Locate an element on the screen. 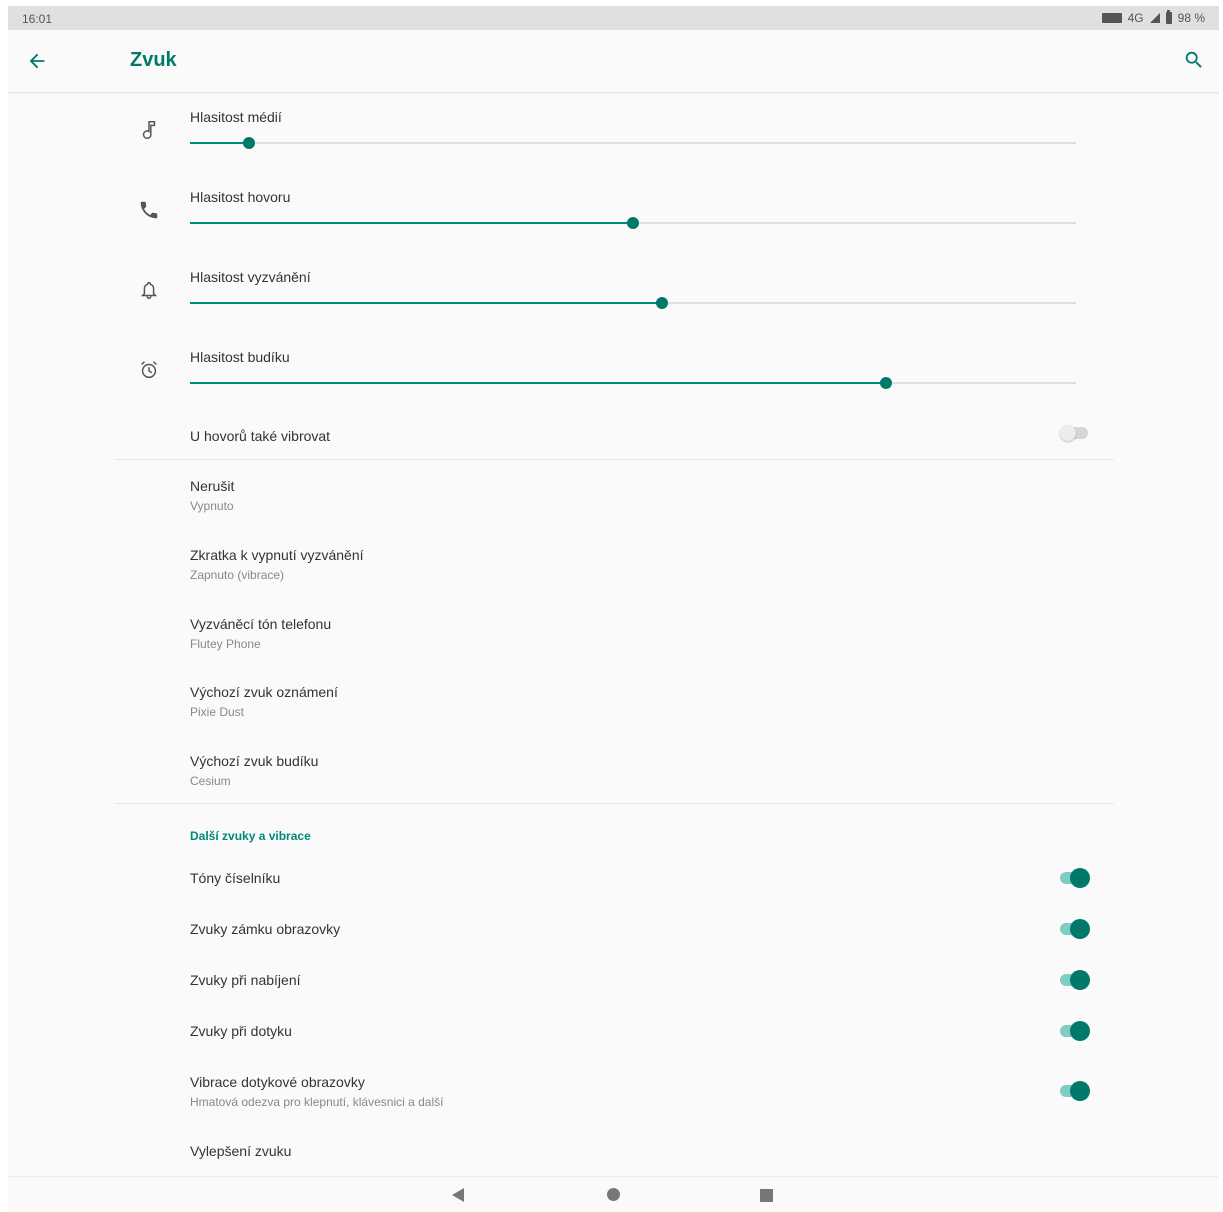  charging-sounds-switch is located at coordinates (1075, 980).